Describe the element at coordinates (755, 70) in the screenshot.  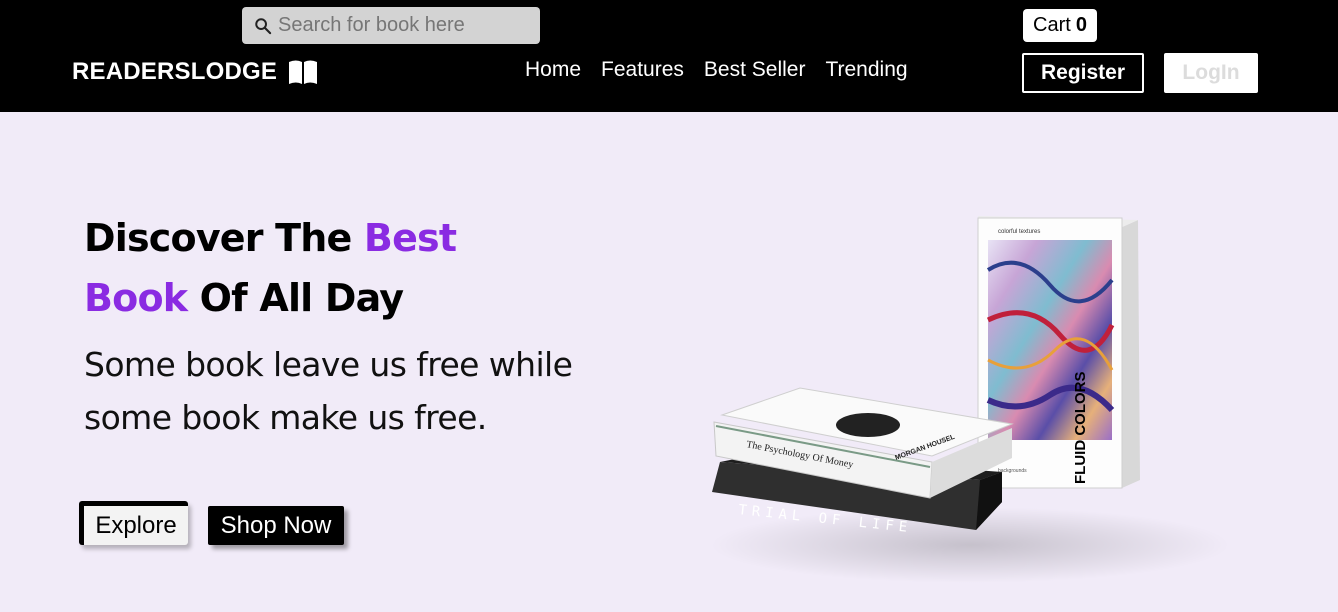
I see `nav-best-seller: Best Seller` at that location.